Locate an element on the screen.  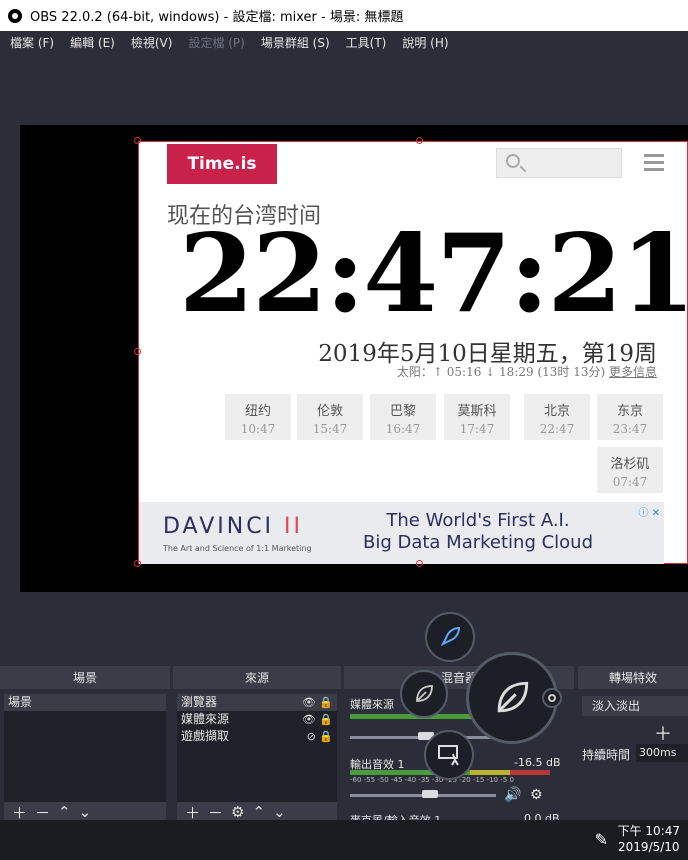
volume-knob is located at coordinates (430, 794).